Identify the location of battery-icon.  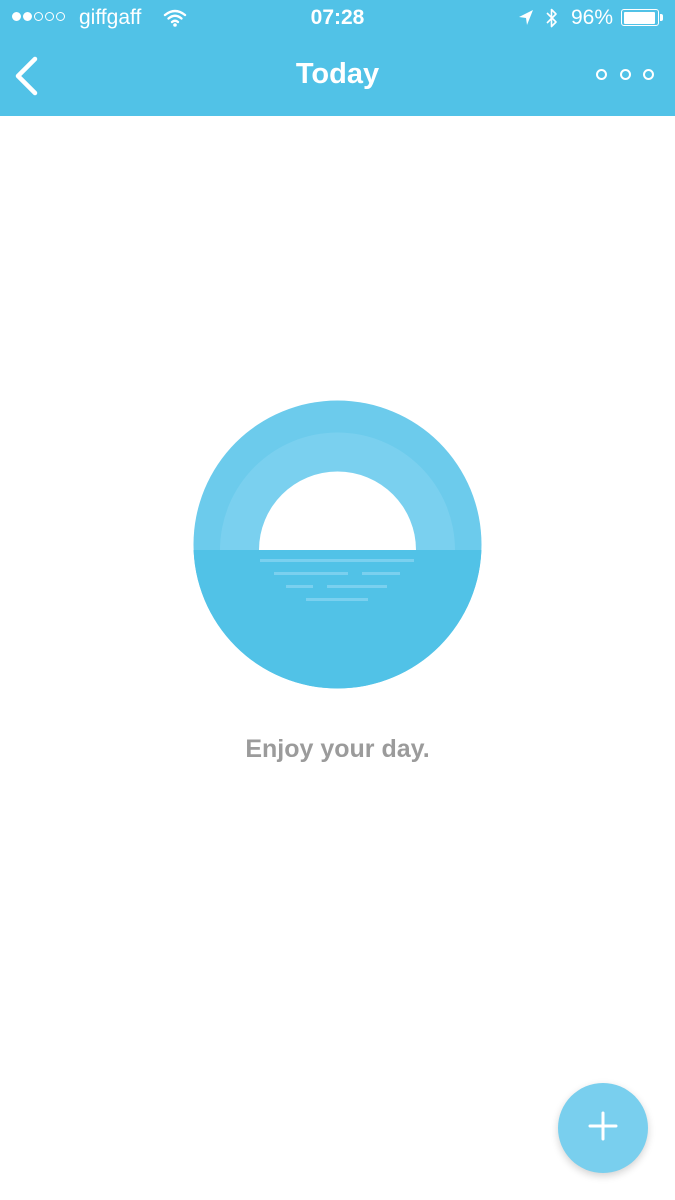
(640, 17).